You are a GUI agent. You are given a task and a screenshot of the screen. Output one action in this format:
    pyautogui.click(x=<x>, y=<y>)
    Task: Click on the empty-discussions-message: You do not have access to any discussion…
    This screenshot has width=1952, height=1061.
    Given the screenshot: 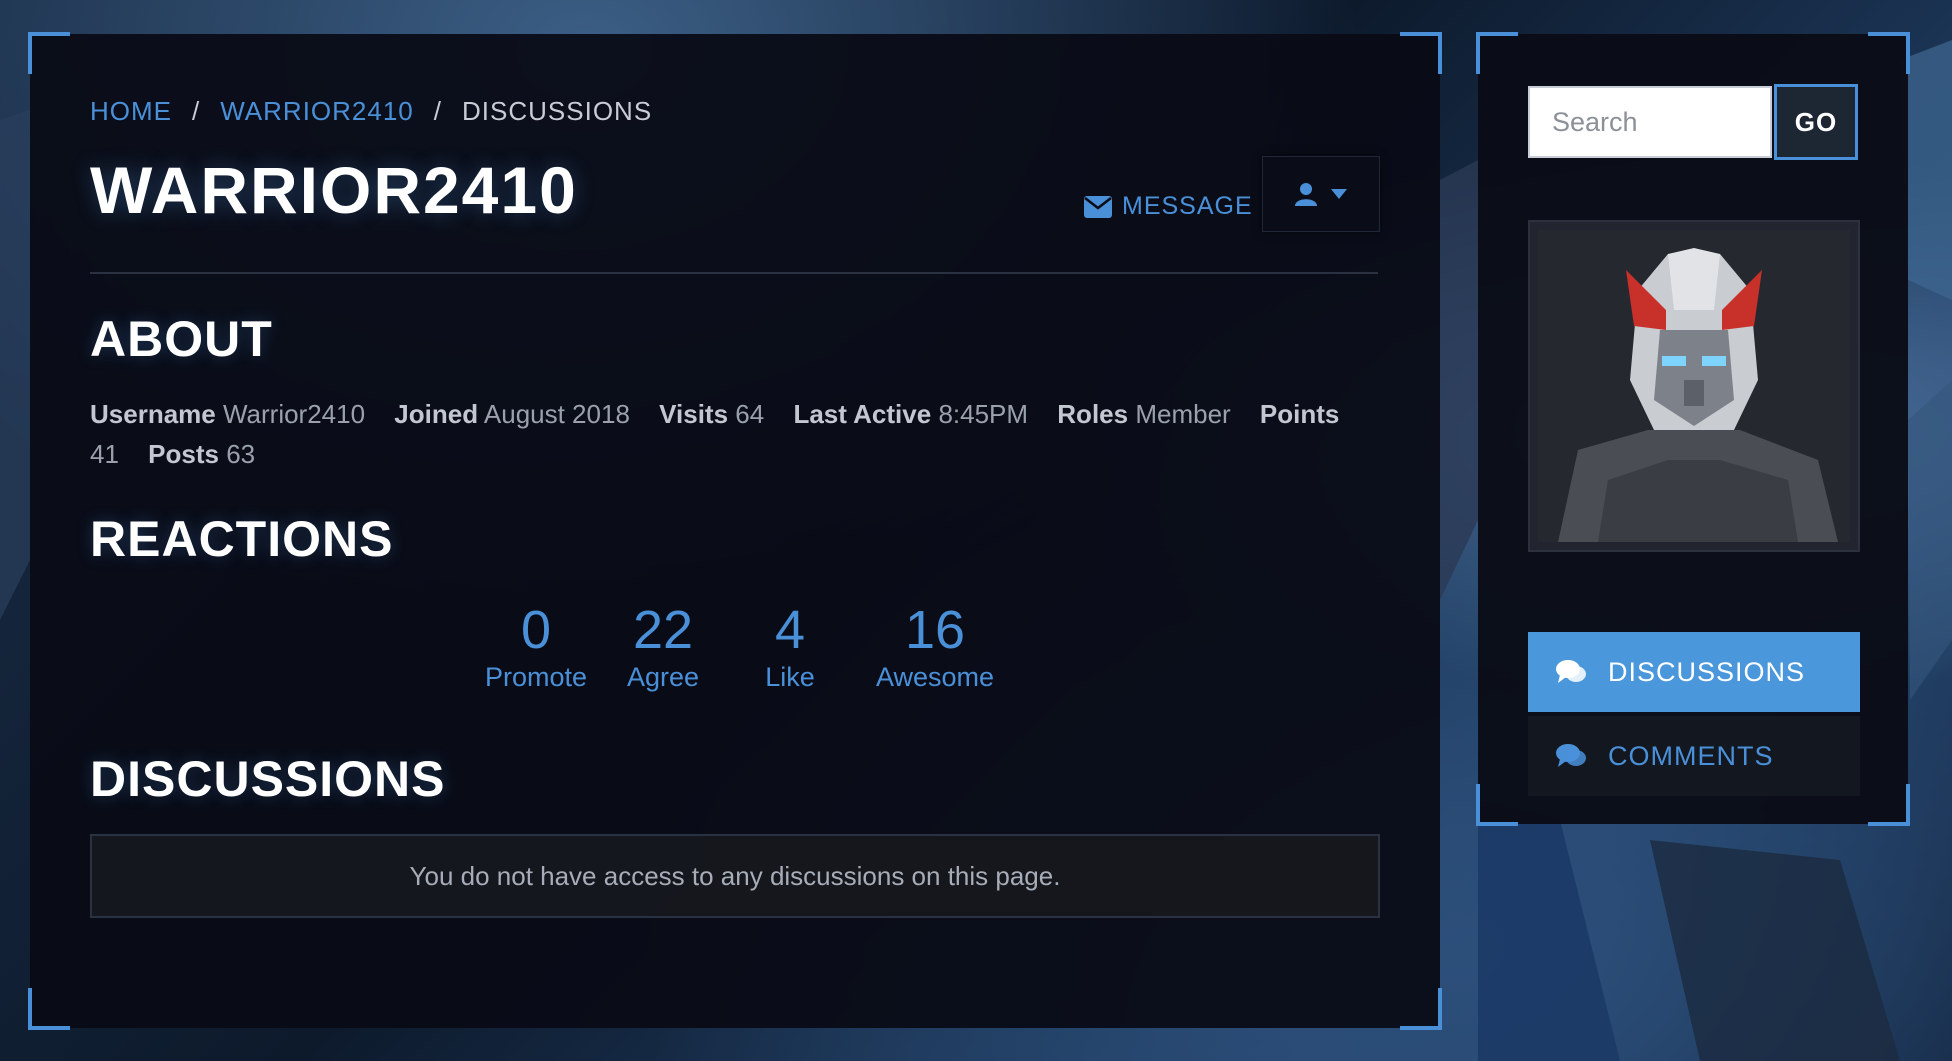 What is the action you would take?
    pyautogui.click(x=735, y=876)
    